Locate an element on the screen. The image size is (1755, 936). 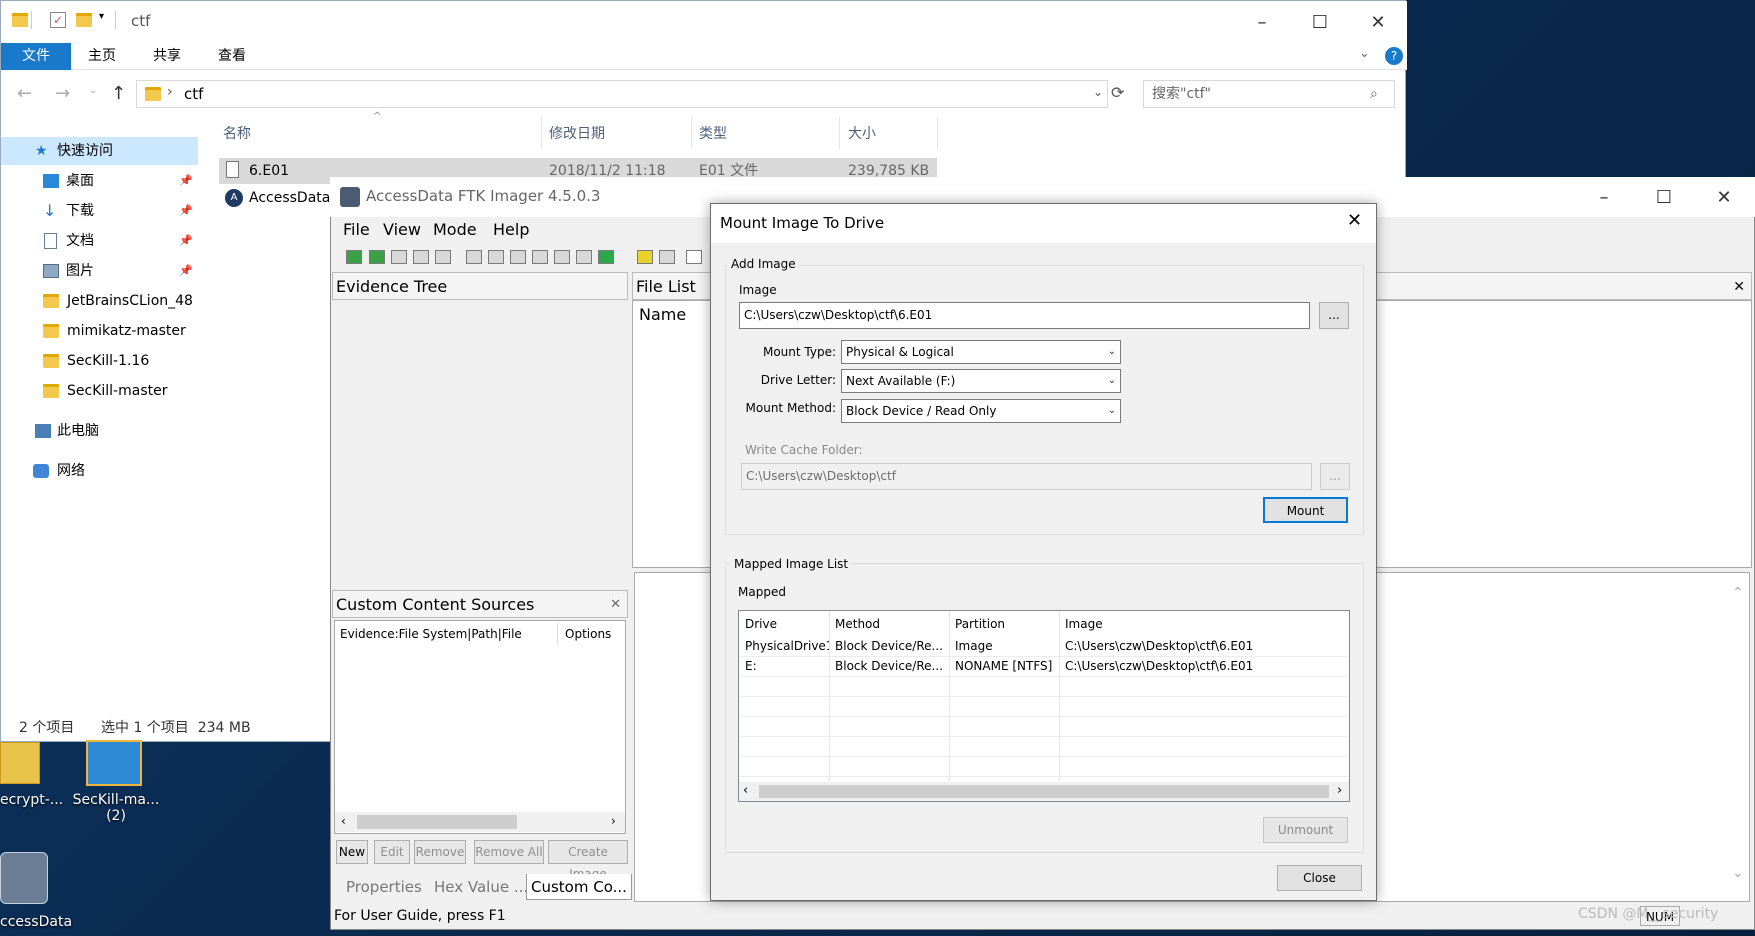
sidebar-item-downloads: ↓ 下载 📌 is located at coordinates (99, 211).